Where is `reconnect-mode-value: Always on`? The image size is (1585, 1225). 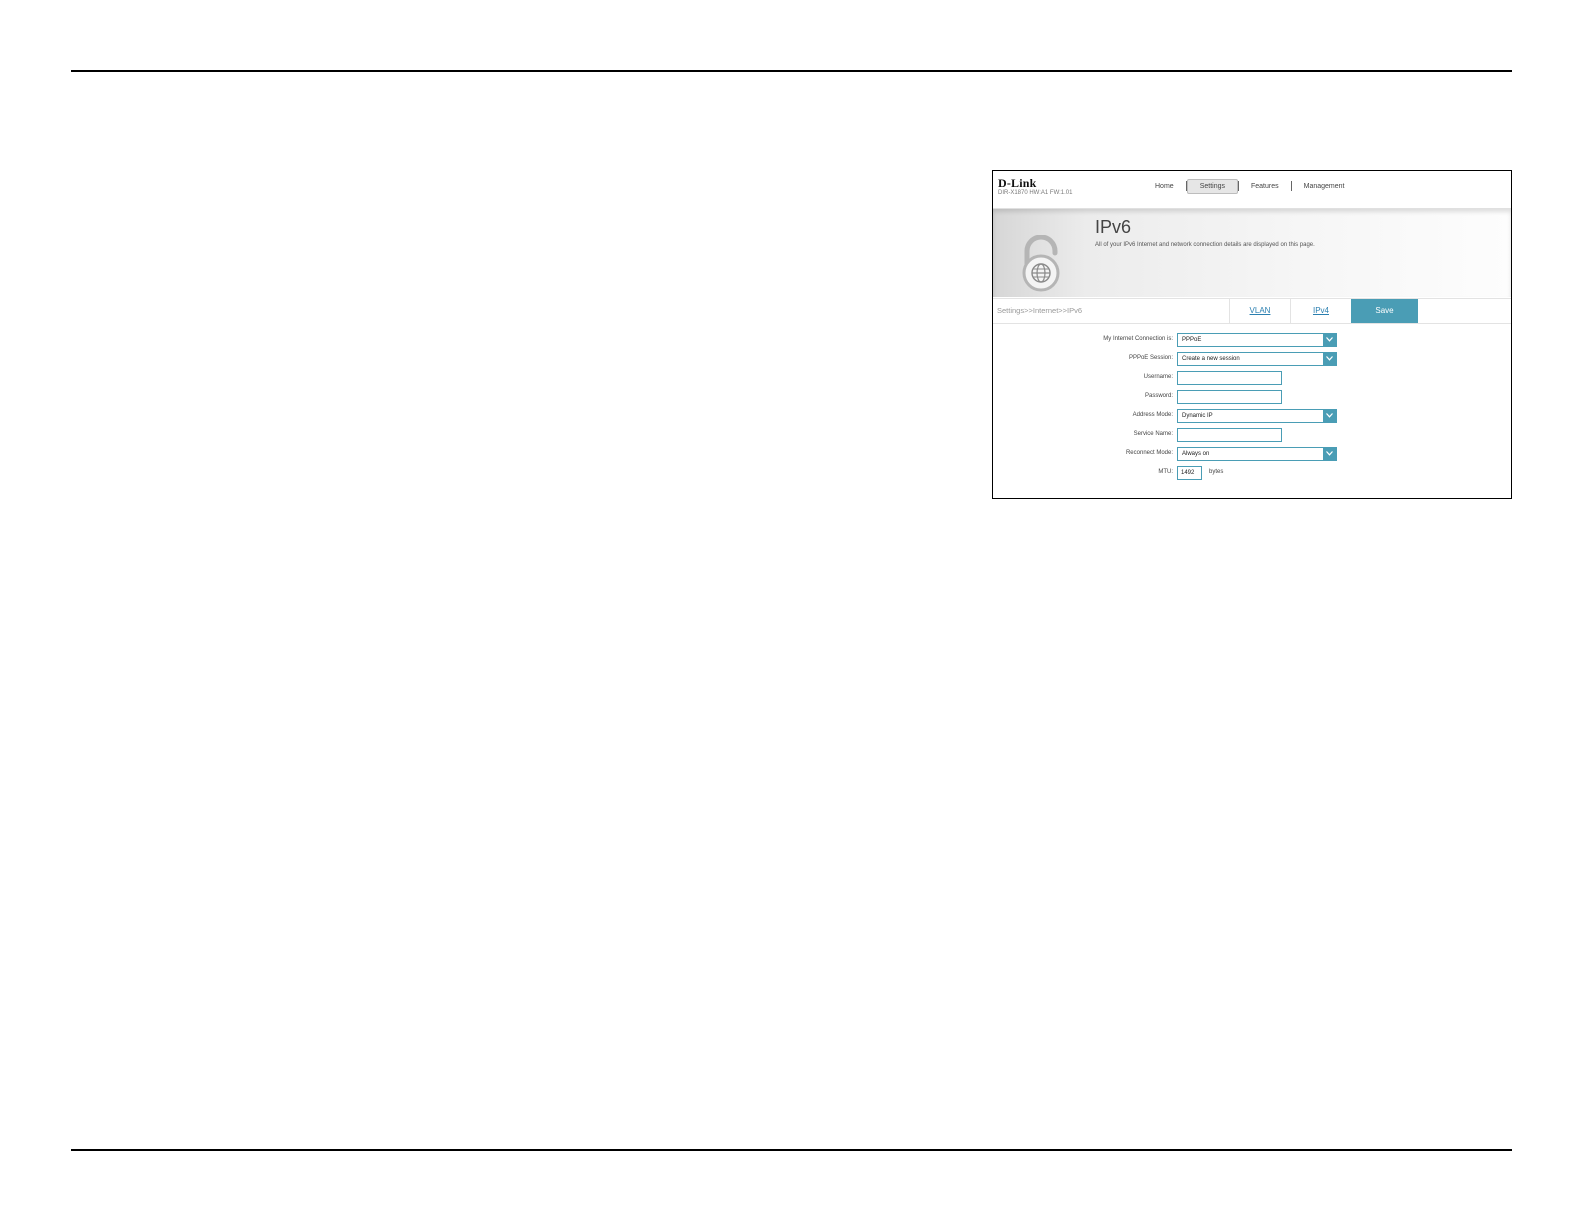 reconnect-mode-value: Always on is located at coordinates (1196, 454).